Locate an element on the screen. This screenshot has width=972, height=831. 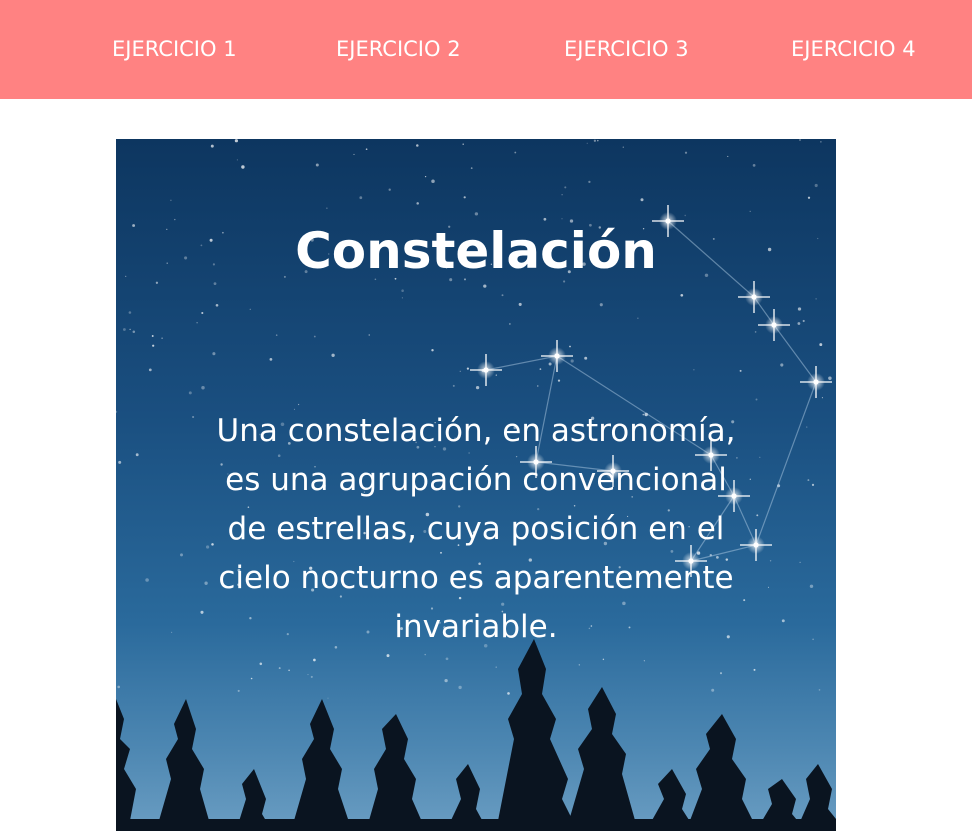
card-title: Constelación is located at coordinates (476, 251).